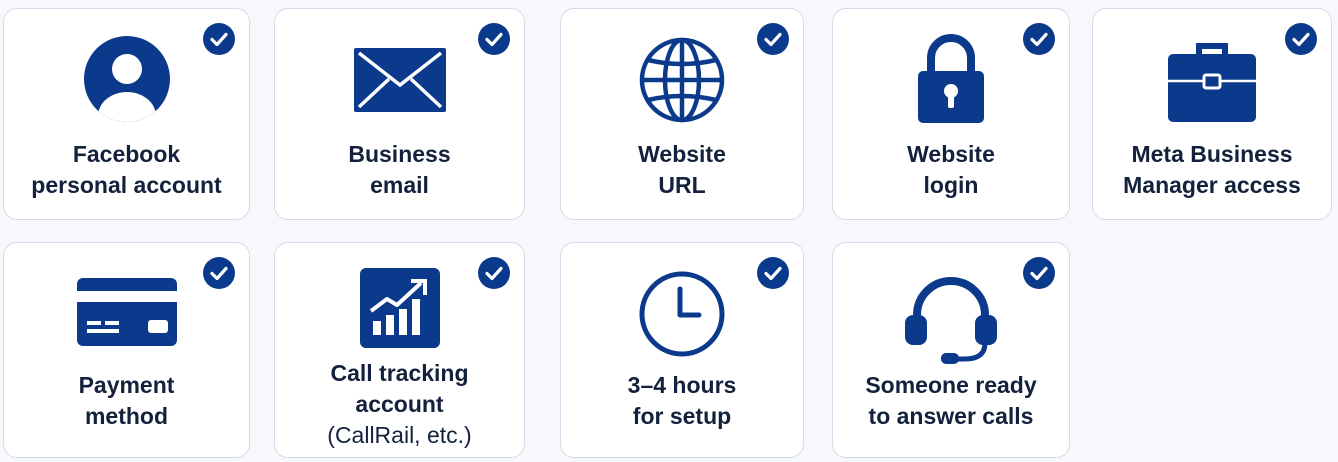  Describe the element at coordinates (682, 169) in the screenshot. I see `card-label: Website URL` at that location.